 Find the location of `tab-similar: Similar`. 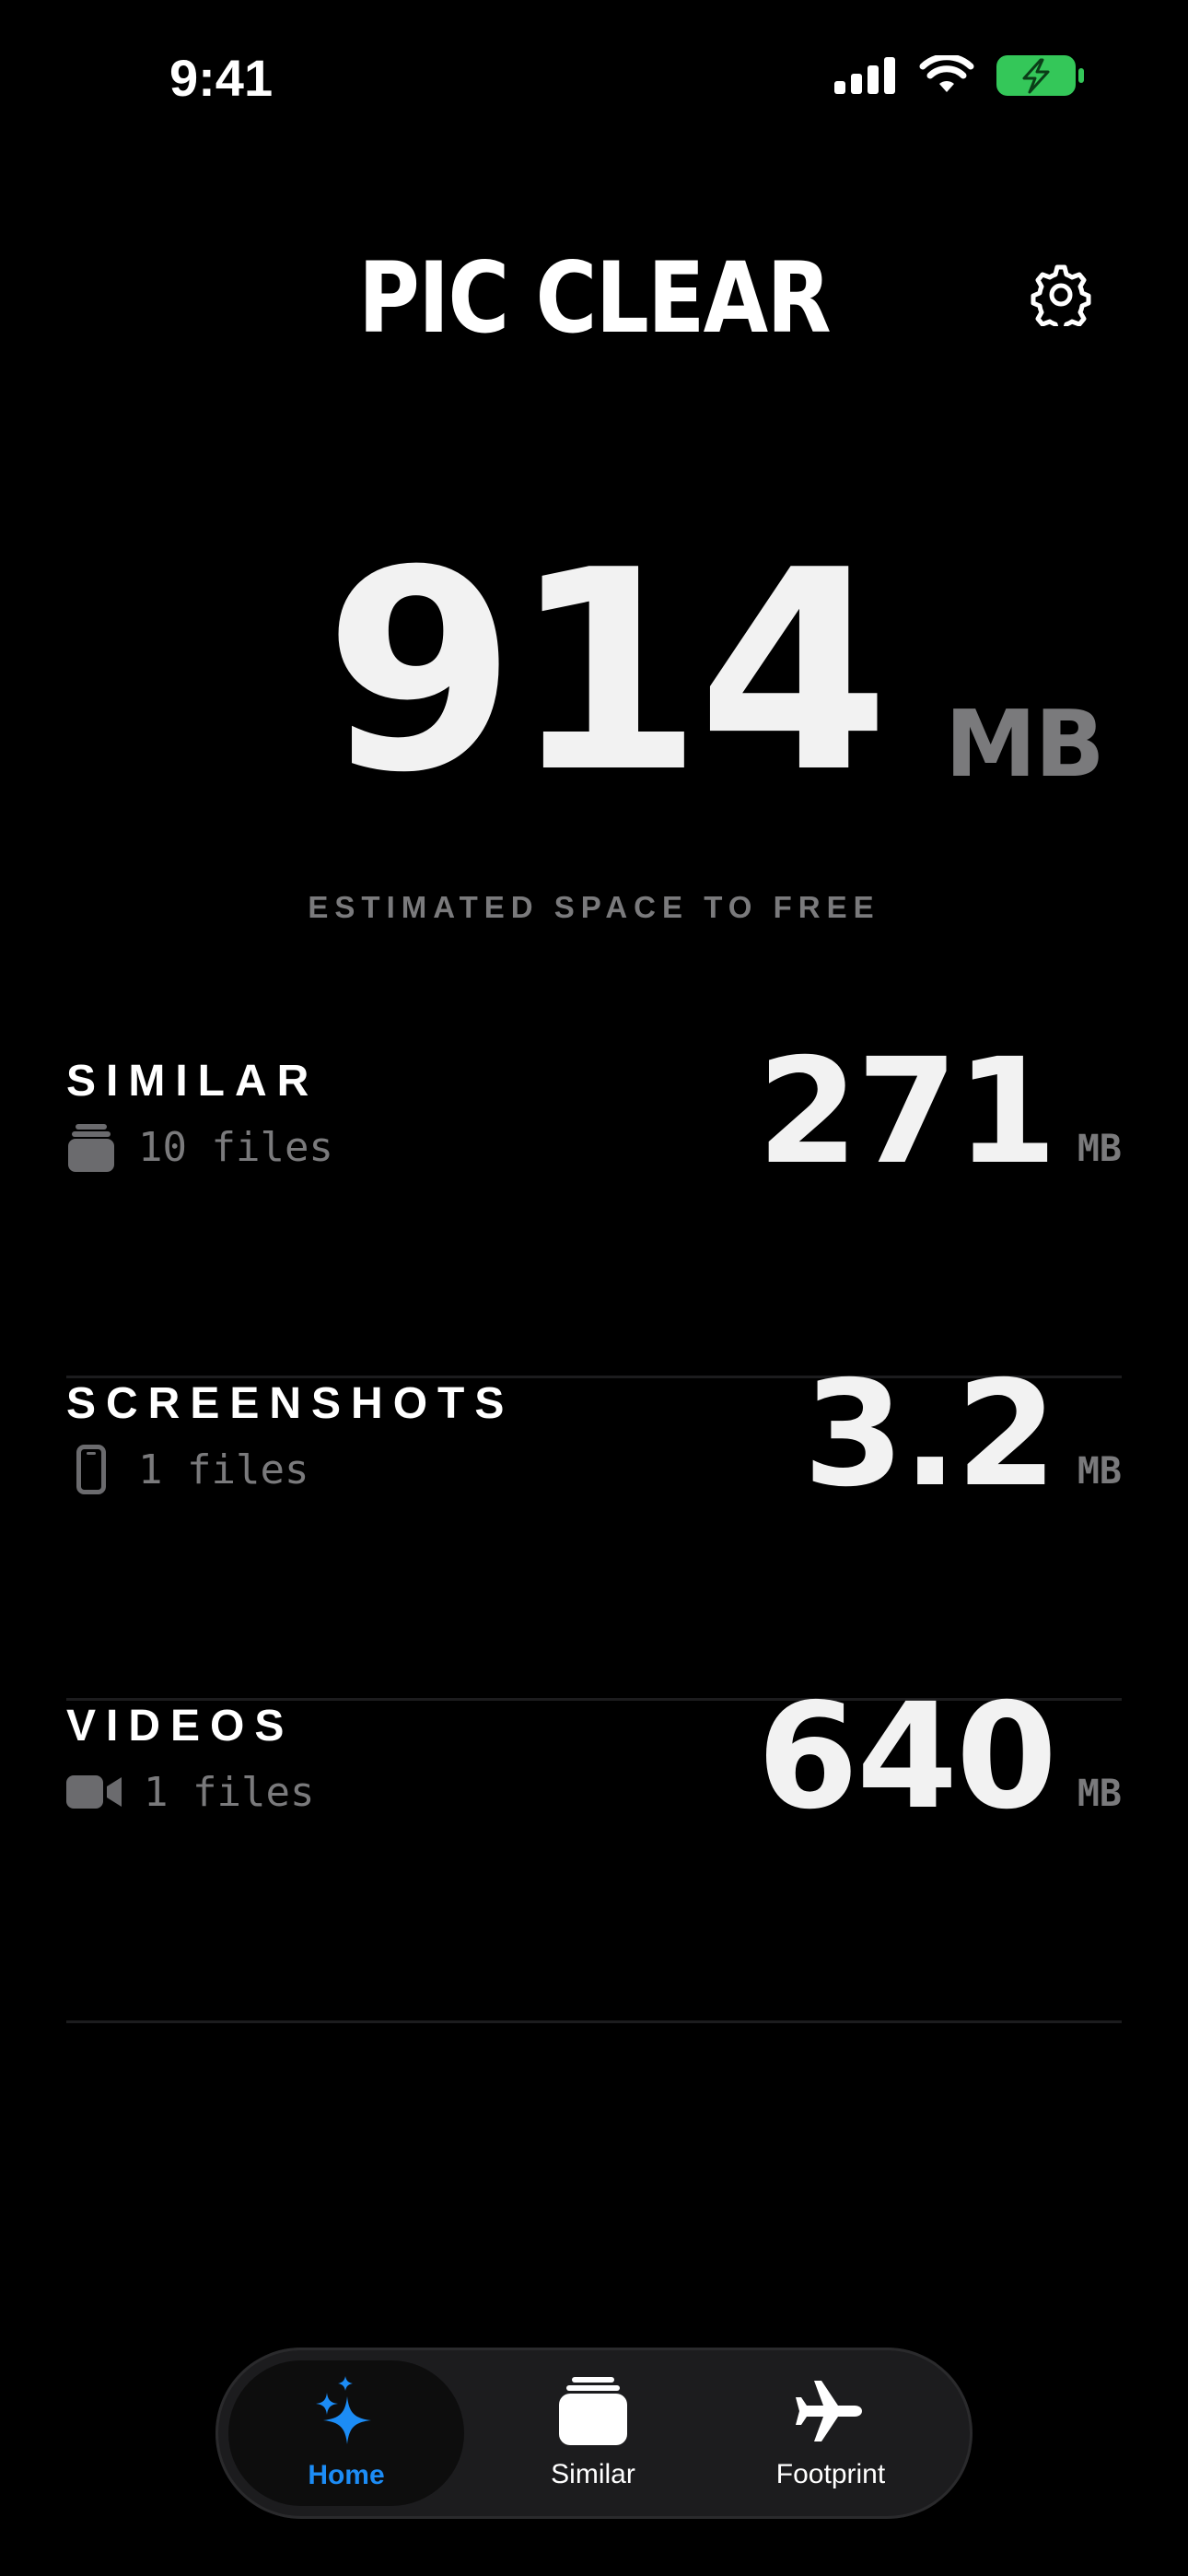

tab-similar: Similar is located at coordinates (593, 2433).